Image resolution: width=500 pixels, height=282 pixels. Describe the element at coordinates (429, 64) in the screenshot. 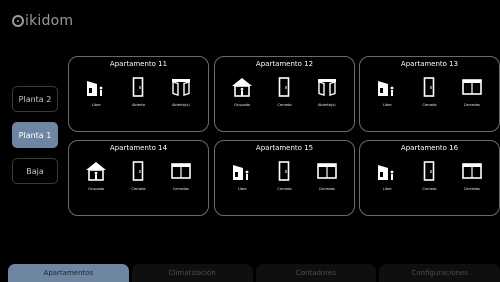

I see `apartment-title: Apartamento 13` at that location.